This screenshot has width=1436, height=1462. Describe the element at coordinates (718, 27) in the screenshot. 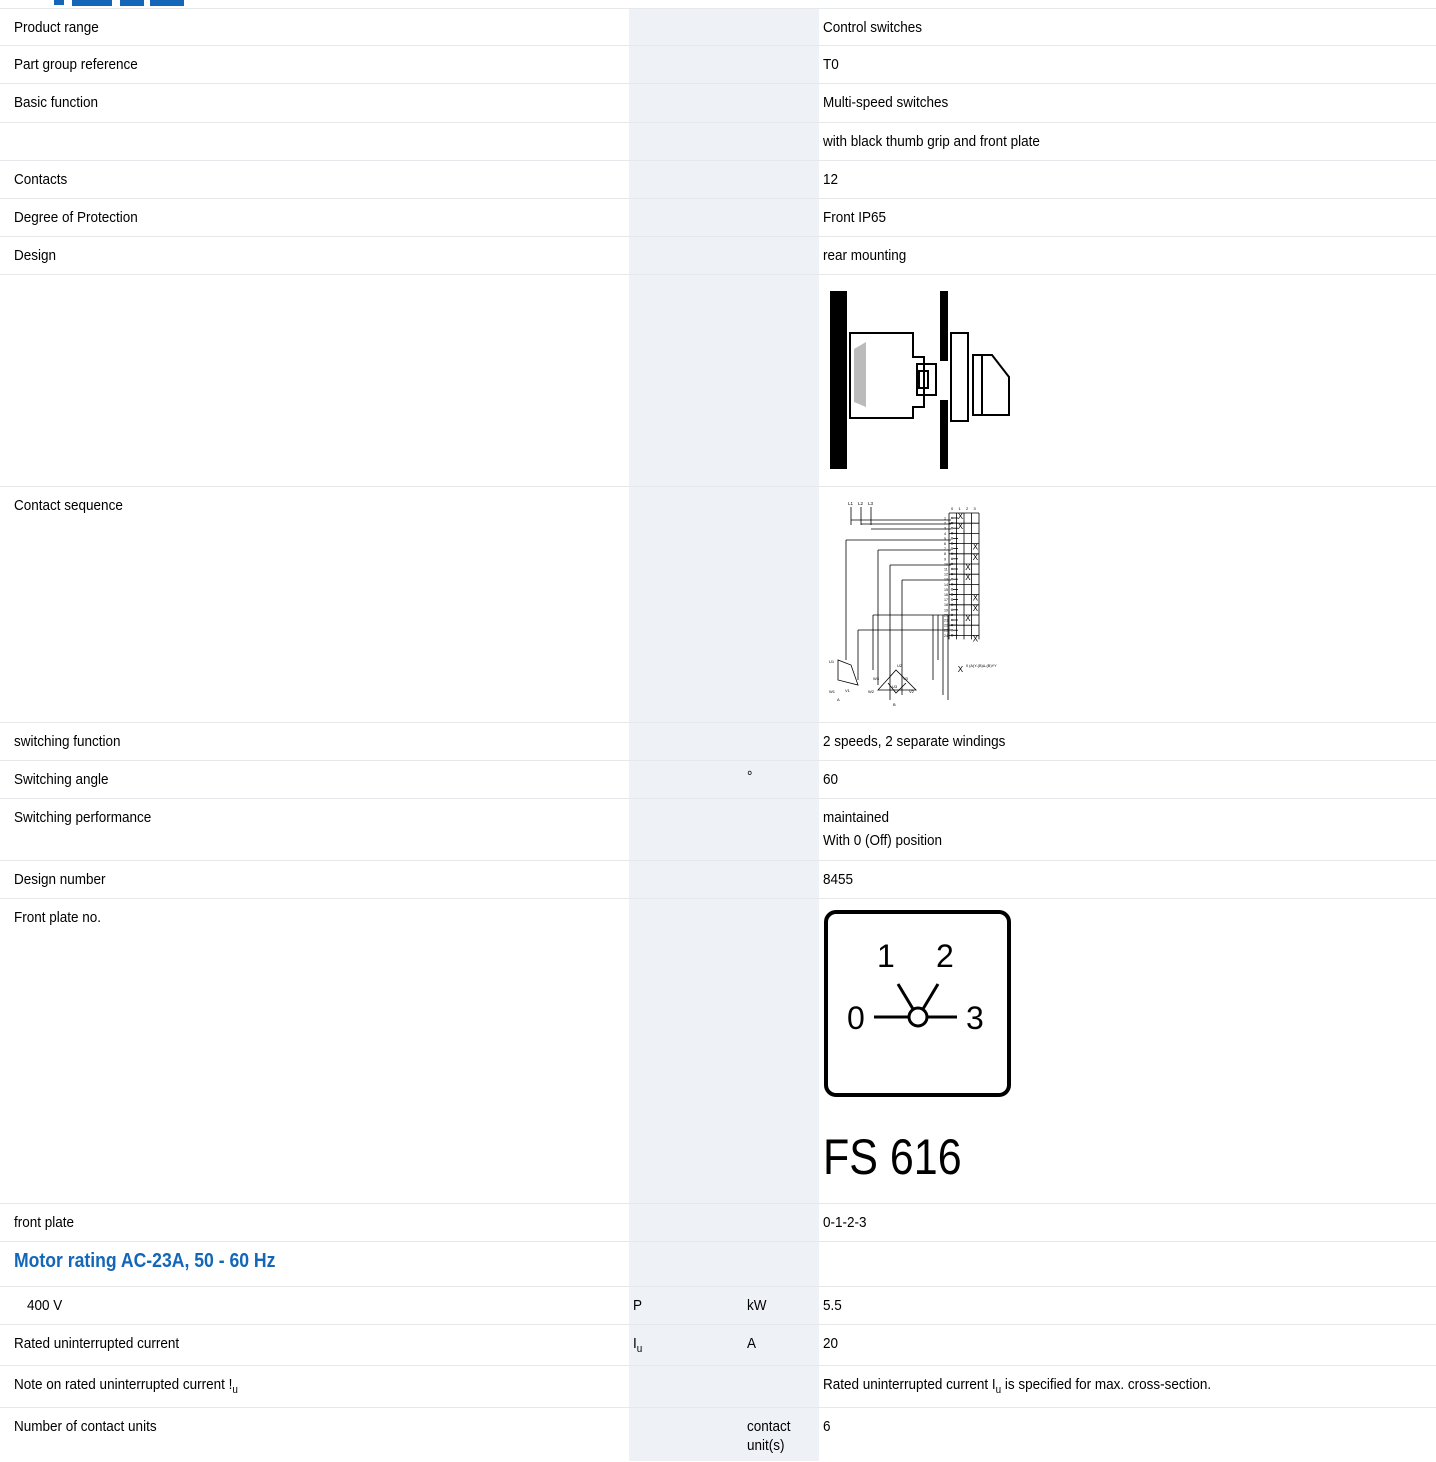

I see `row-product-range: Product range Control switches` at that location.